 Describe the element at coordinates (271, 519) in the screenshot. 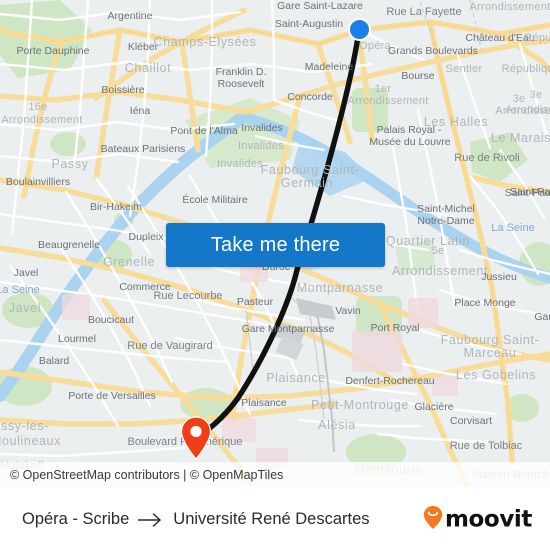

I see `destination-label: Université René Descartes` at that location.